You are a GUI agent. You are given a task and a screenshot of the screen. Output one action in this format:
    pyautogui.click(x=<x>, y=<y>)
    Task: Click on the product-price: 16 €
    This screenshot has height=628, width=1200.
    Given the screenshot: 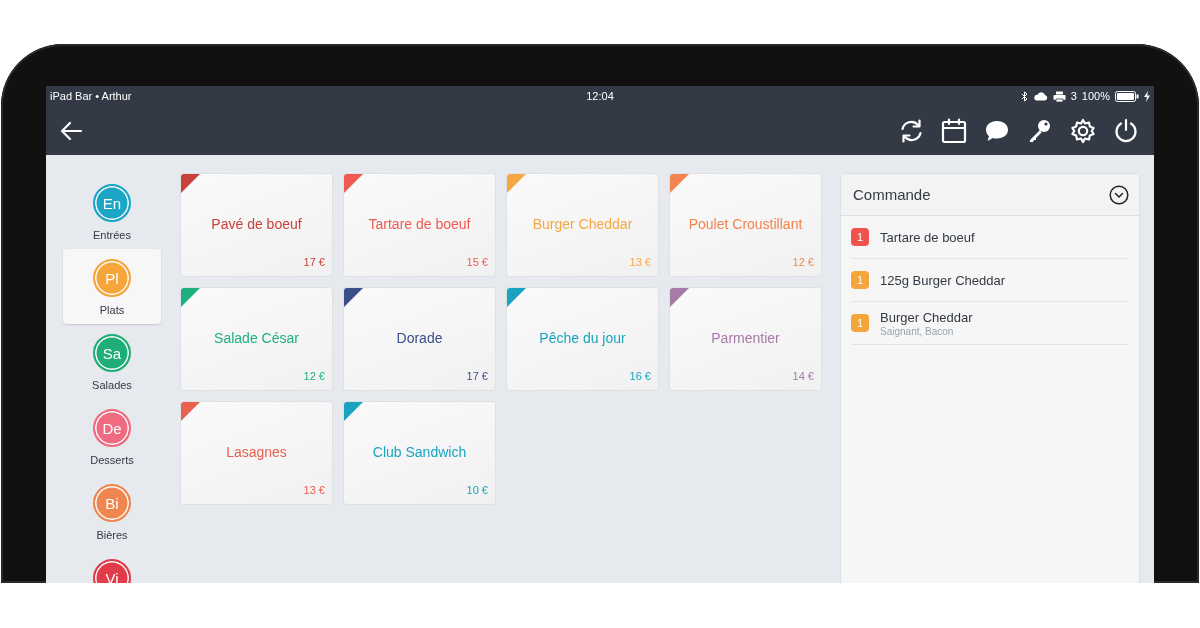 What is the action you would take?
    pyautogui.click(x=640, y=376)
    